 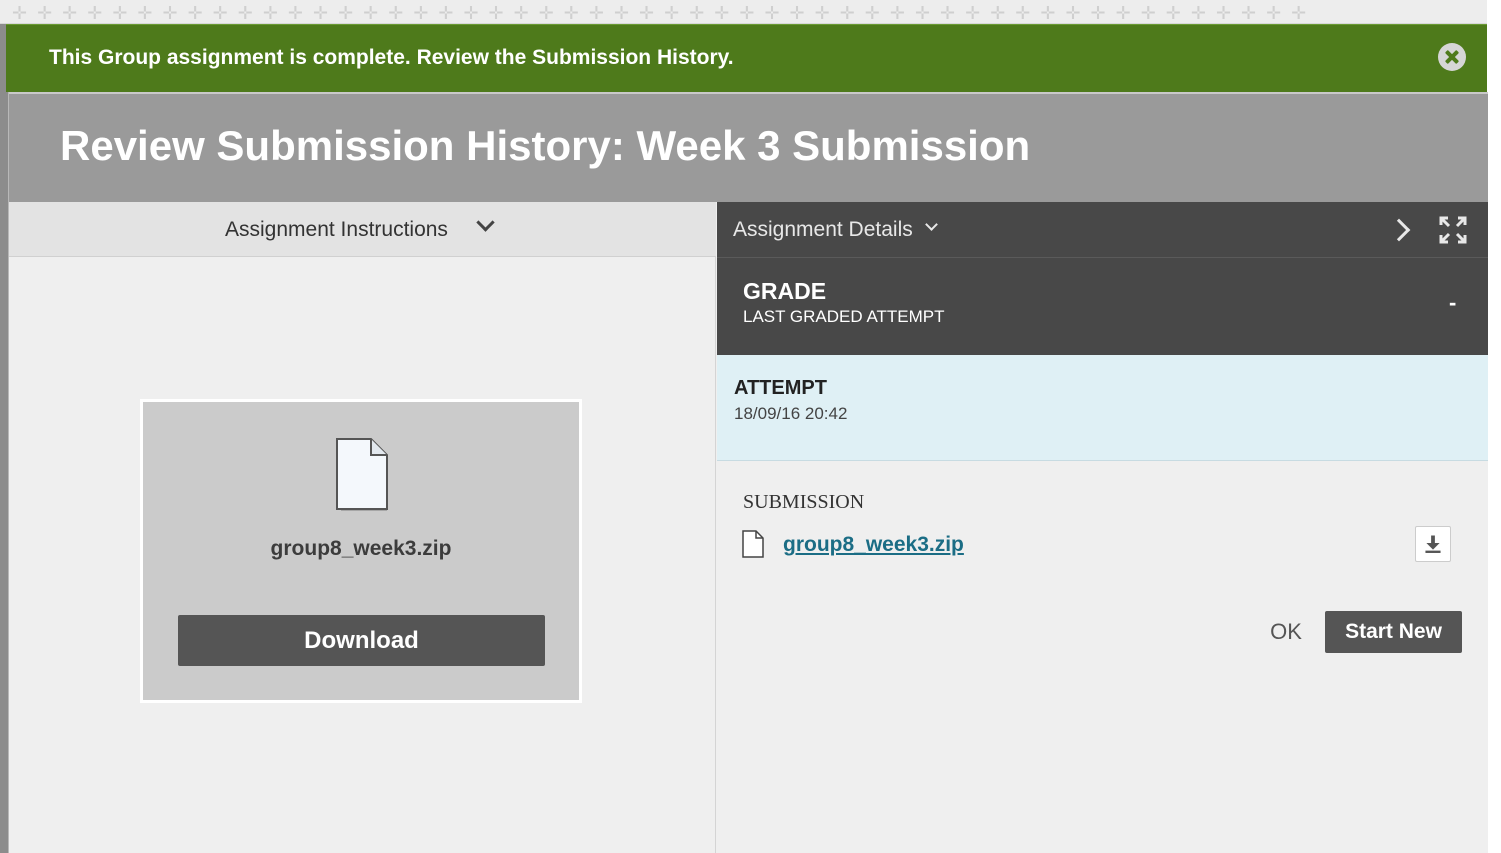 I want to click on close-icon, so click(x=1452, y=57).